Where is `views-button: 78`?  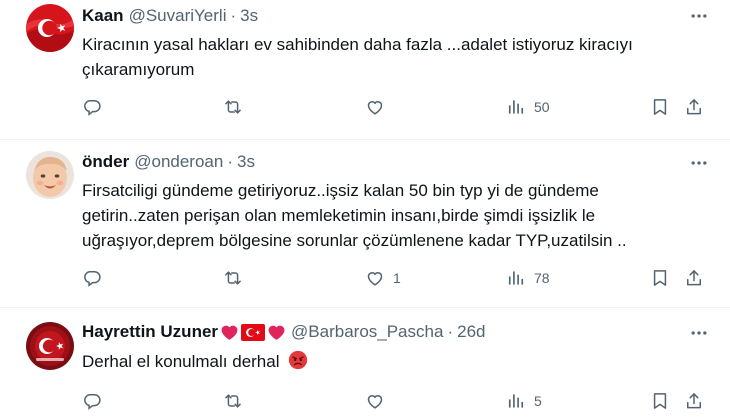 views-button: 78 is located at coordinates (528, 278).